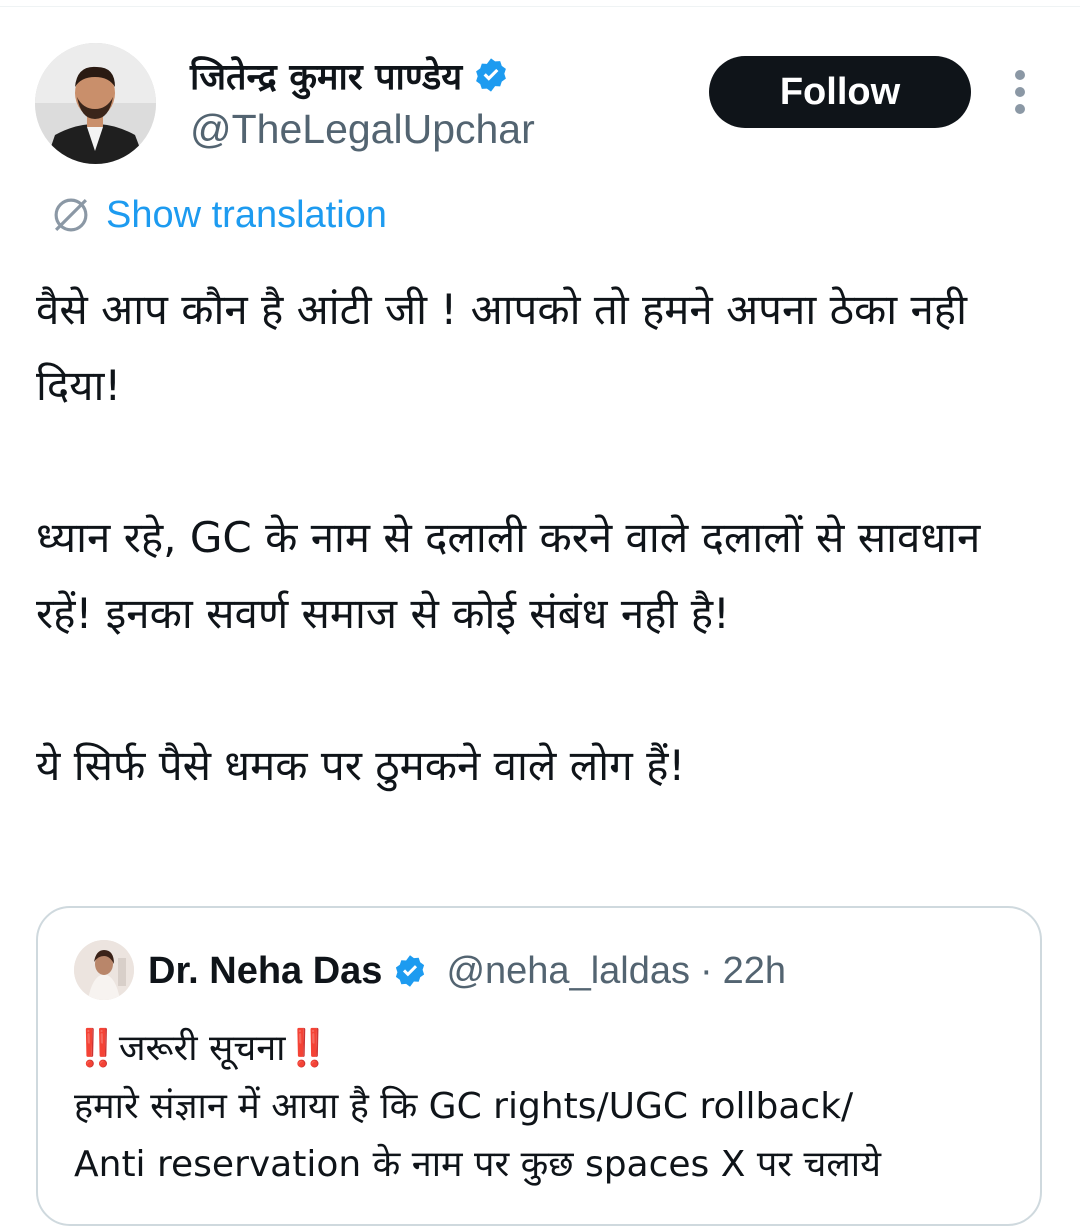 The width and height of the screenshot is (1080, 1226). Describe the element at coordinates (568, 971) in the screenshot. I see `quoted-author-handle: @neha_laldas` at that location.